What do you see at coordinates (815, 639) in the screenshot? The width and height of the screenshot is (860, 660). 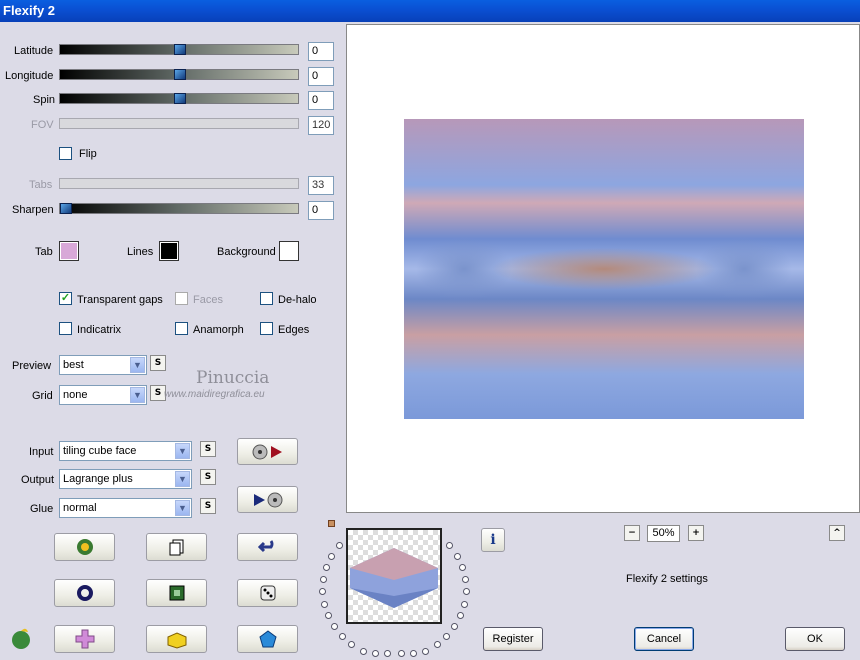 I see `ok-button: OK` at bounding box center [815, 639].